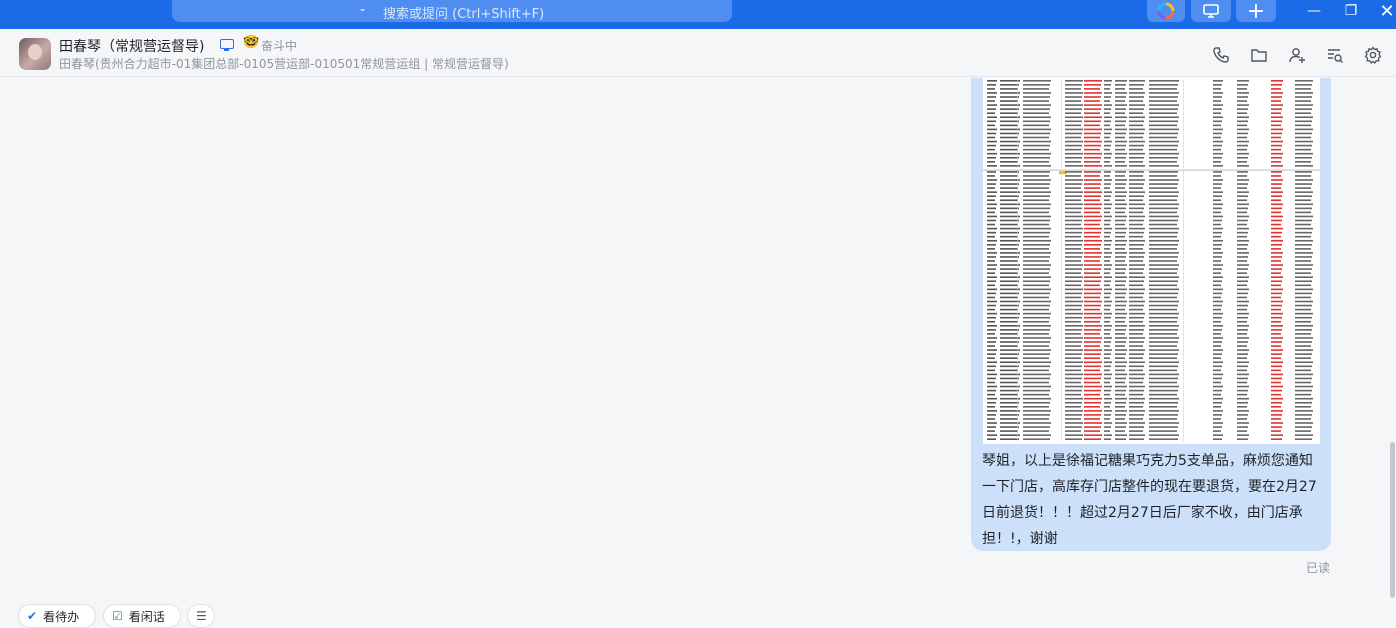 The height and width of the screenshot is (628, 1396). What do you see at coordinates (131, 46) in the screenshot?
I see `chat-title: 田春琴（常规营运督导)` at bounding box center [131, 46].